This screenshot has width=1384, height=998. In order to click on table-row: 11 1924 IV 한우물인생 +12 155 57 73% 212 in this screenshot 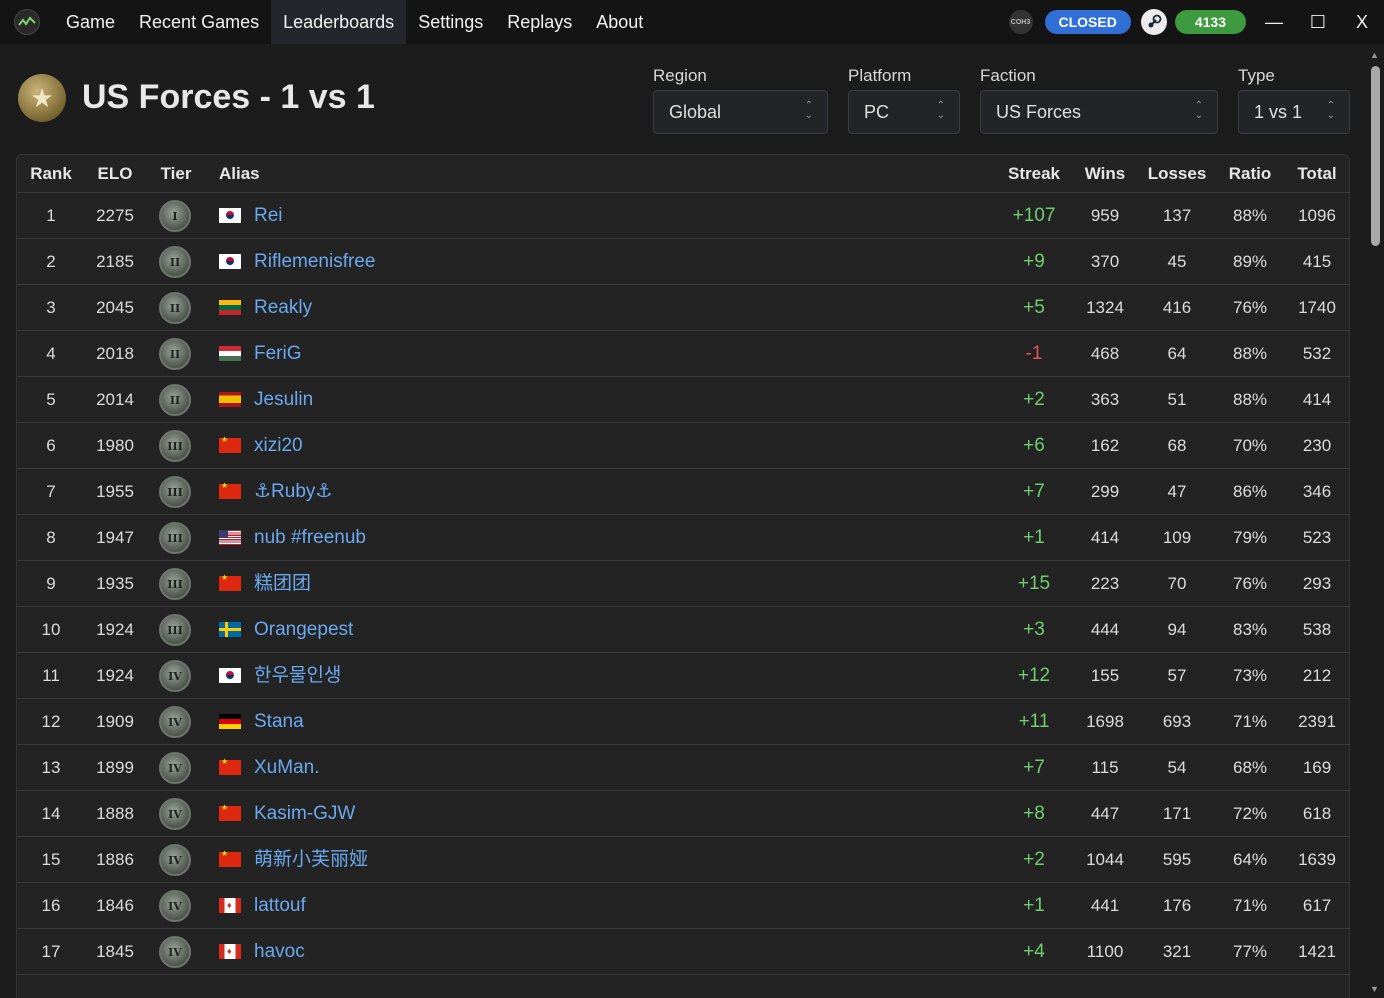, I will do `click(683, 676)`.